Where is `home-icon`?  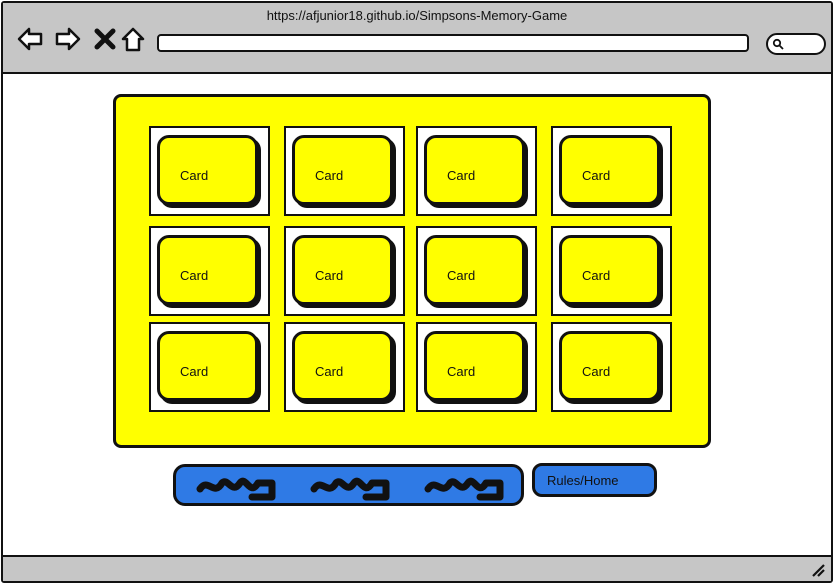 home-icon is located at coordinates (133, 39).